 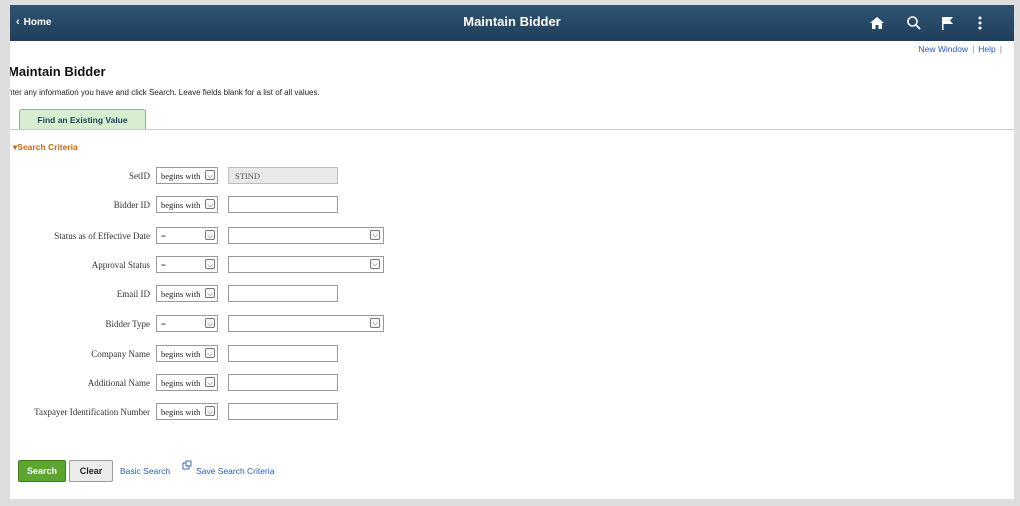 I want to click on additional-name-label: Additional Name, so click(x=118, y=383).